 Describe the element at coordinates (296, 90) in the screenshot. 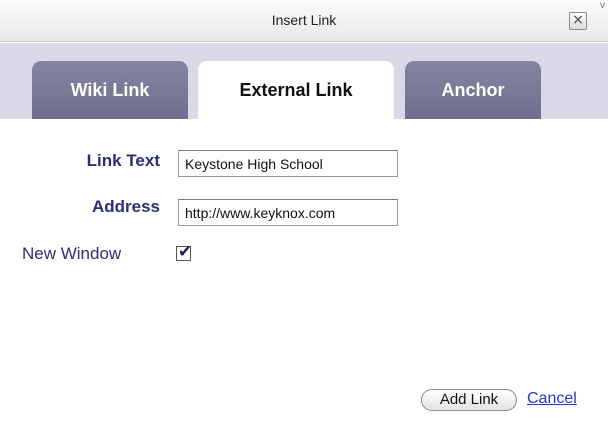

I see `tab-external-link: External Link` at that location.